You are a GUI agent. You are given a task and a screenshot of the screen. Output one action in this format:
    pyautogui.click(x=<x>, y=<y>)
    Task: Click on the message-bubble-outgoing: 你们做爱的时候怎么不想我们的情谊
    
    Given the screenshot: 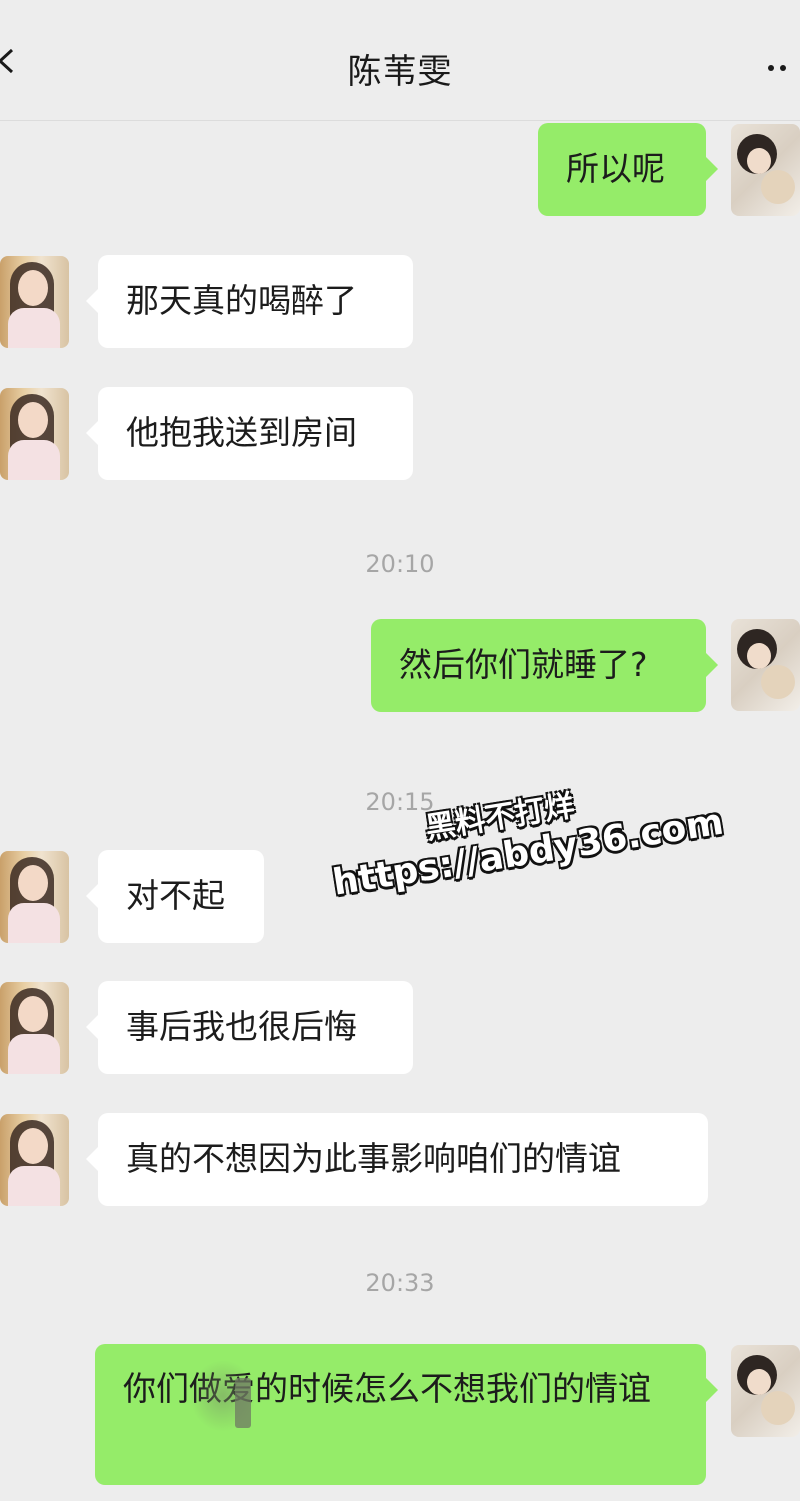 What is the action you would take?
    pyautogui.click(x=406, y=1414)
    